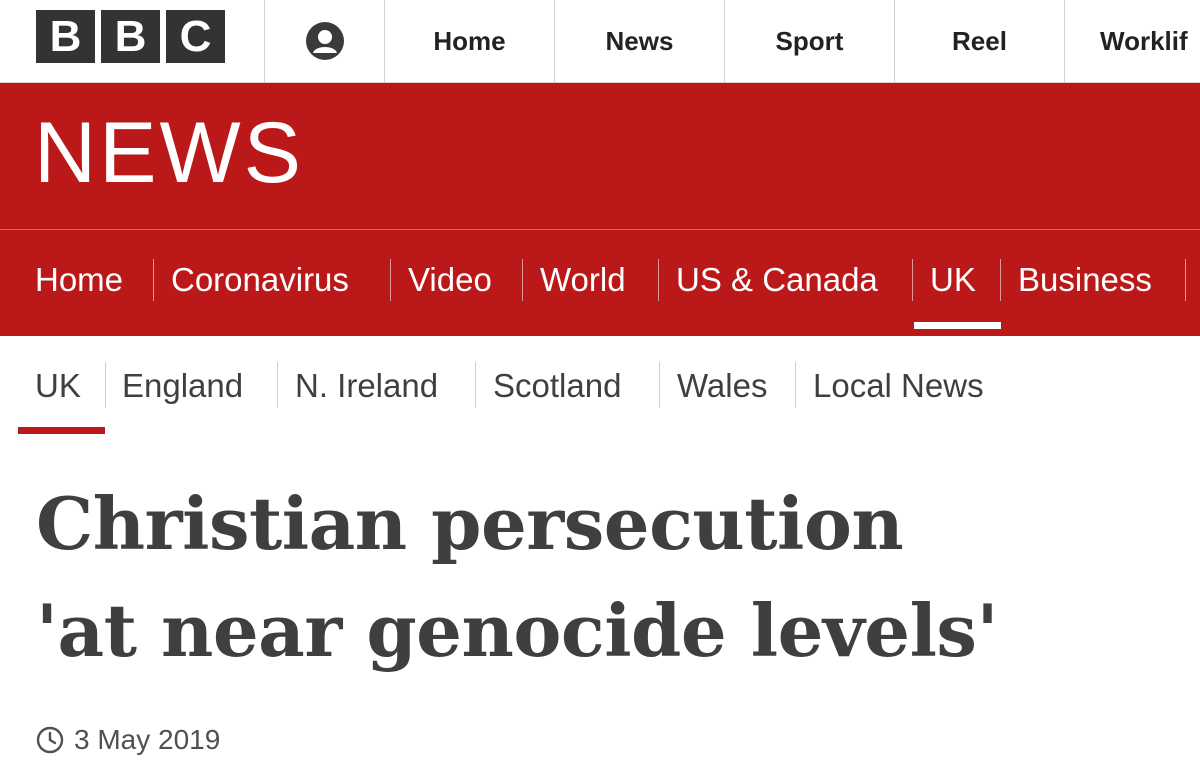 Image resolution: width=1200 pixels, height=772 pixels. What do you see at coordinates (182, 386) in the screenshot?
I see `subnav-england: England` at bounding box center [182, 386].